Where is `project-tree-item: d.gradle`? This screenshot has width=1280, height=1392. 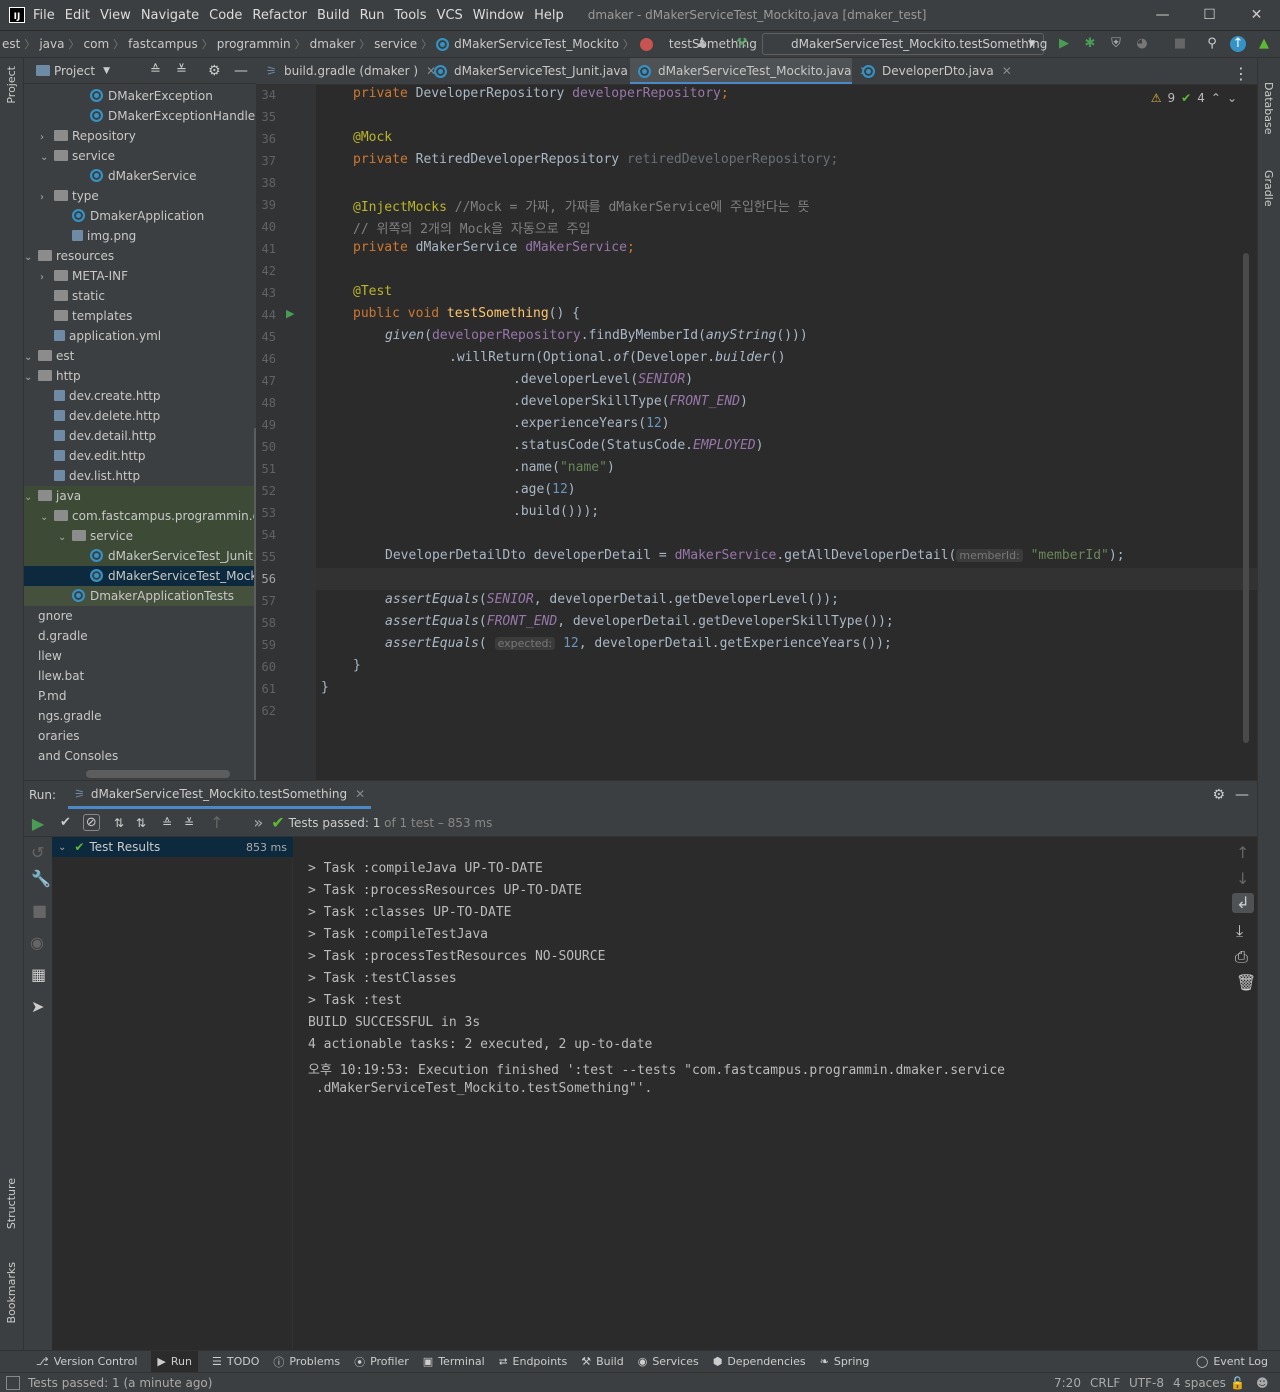
project-tree-item: d.gradle is located at coordinates (140, 636).